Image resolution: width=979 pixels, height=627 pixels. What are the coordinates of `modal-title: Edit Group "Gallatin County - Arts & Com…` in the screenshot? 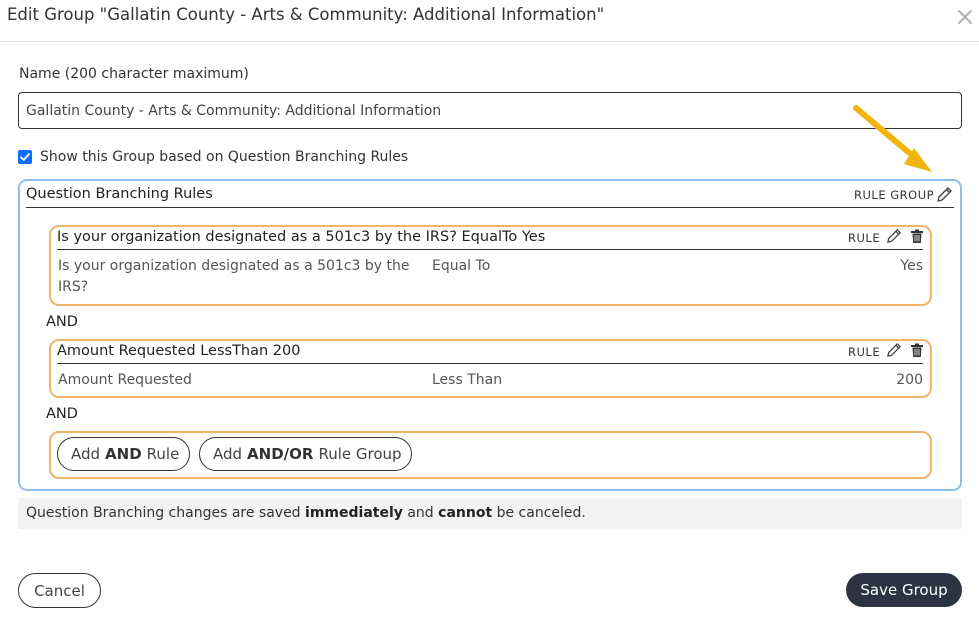 It's located at (306, 14).